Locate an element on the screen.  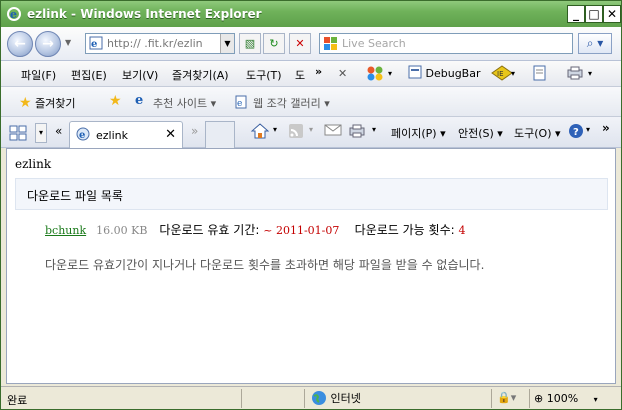
menu-view: 보기(V) is located at coordinates (140, 75).